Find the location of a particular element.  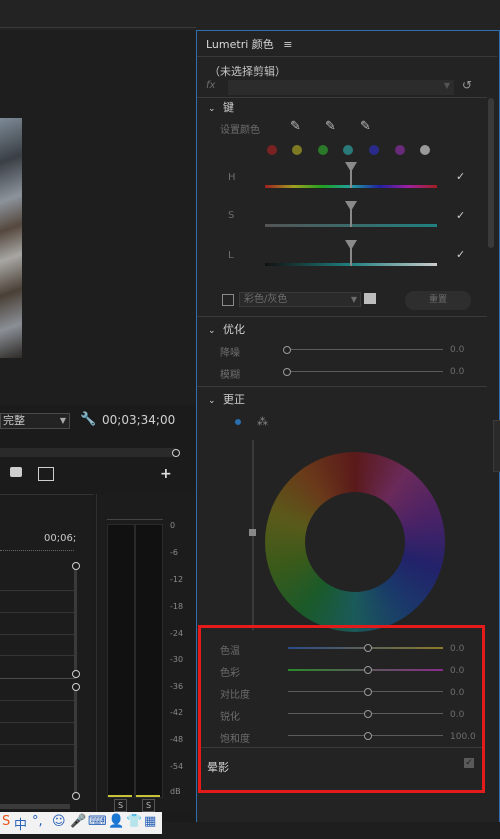

meter-scale-label: -6 is located at coordinates (174, 552).